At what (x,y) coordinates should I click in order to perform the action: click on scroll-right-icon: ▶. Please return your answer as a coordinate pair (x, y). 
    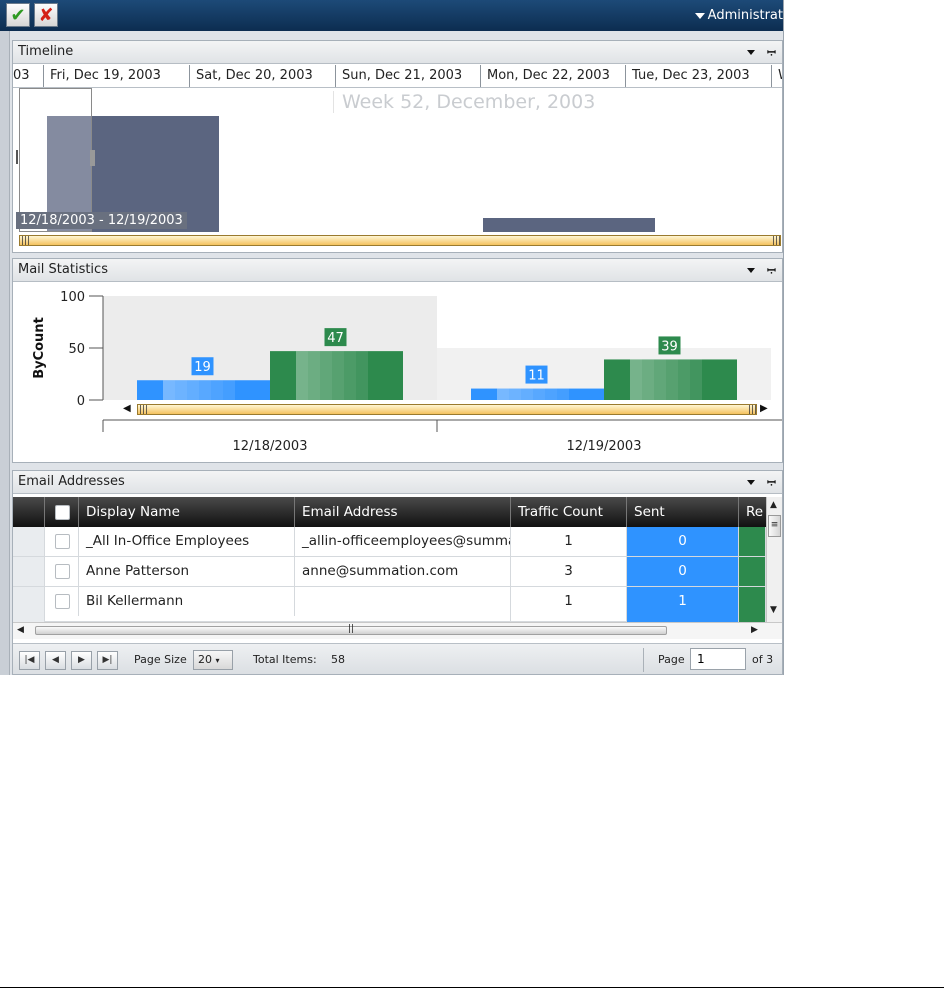
    Looking at the image, I should click on (754, 630).